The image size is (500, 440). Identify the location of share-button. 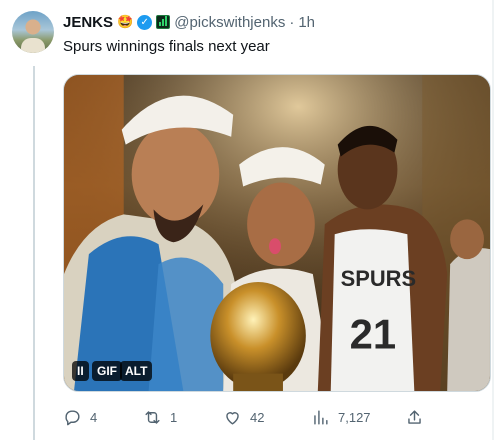
(414, 417).